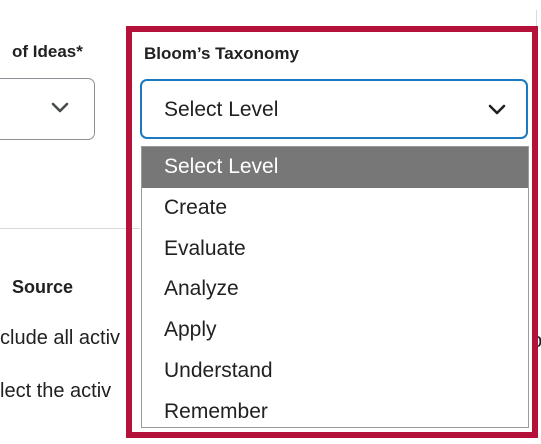 The width and height of the screenshot is (541, 444). I want to click on source-option-text-2: lect the activ, so click(56, 391).